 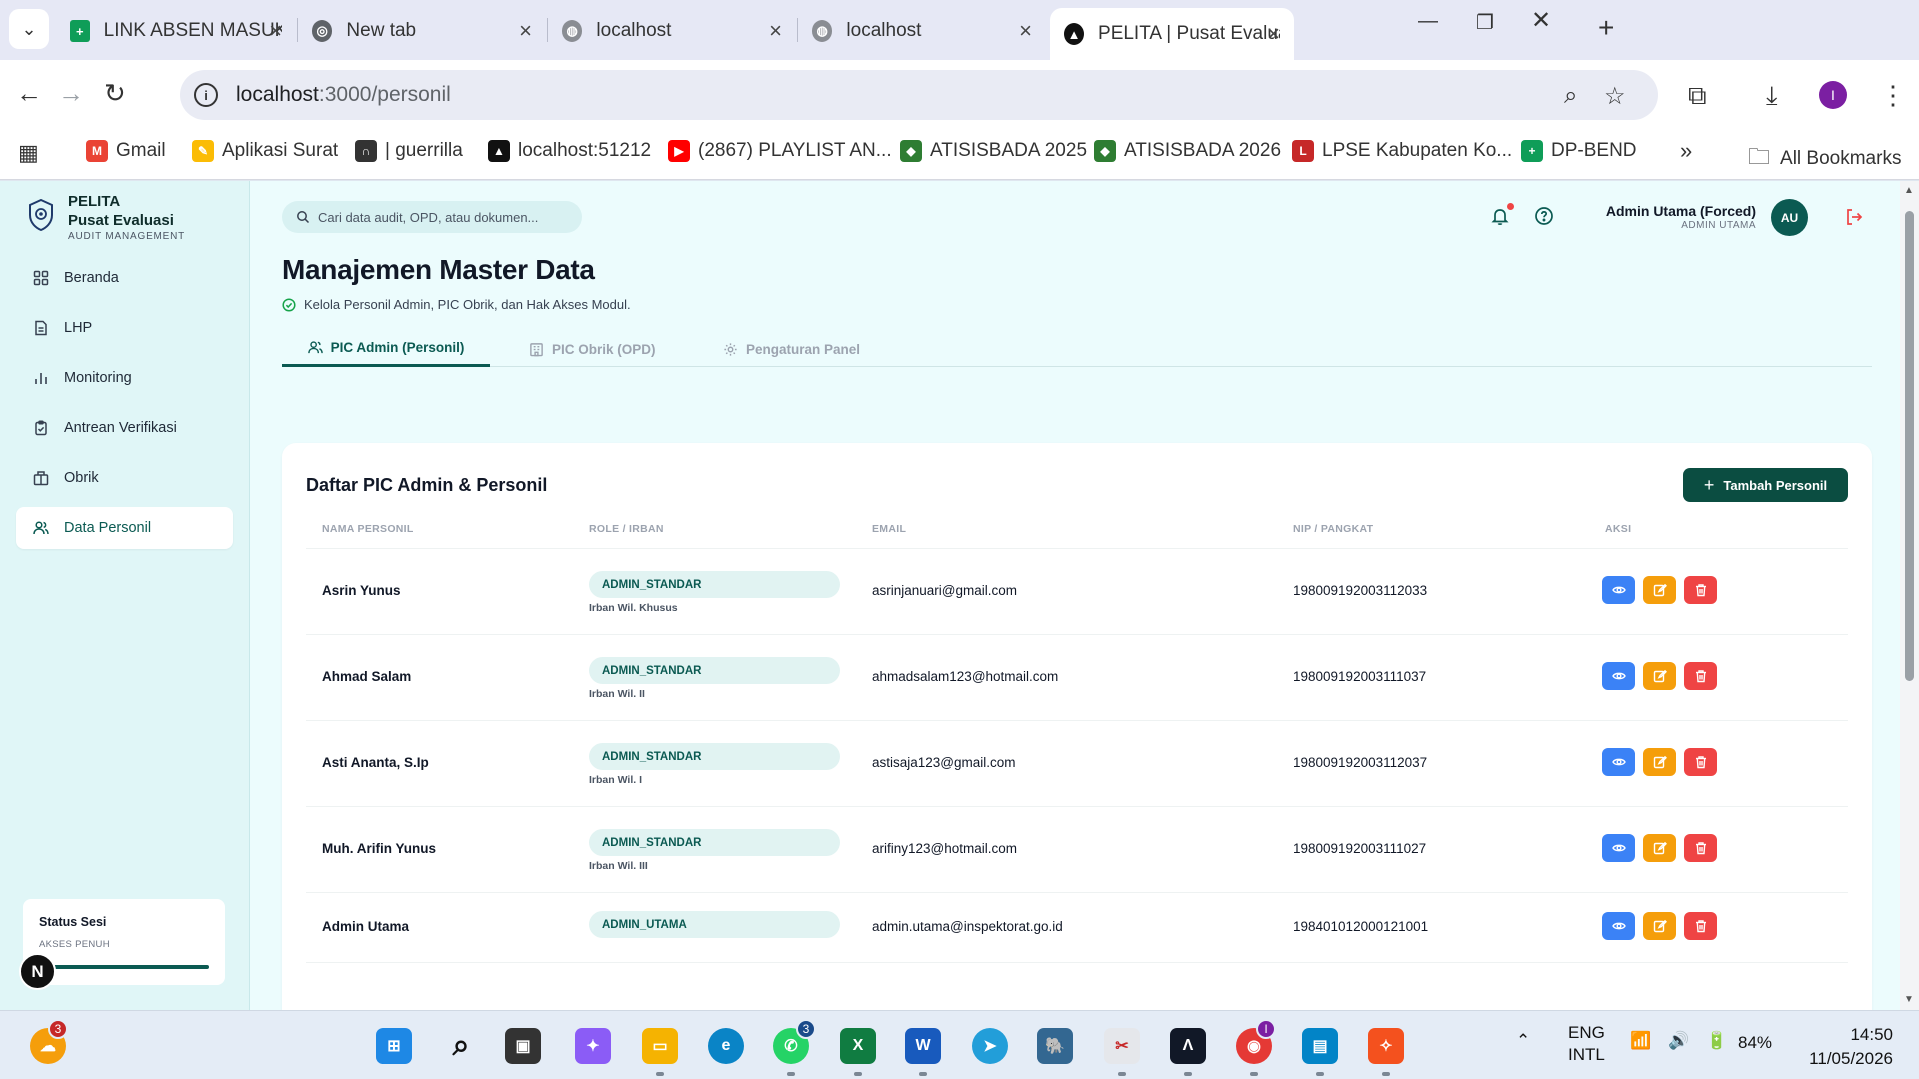 I want to click on address-bar: i localhost:3000/personil ⌕ ☆, so click(x=919, y=95).